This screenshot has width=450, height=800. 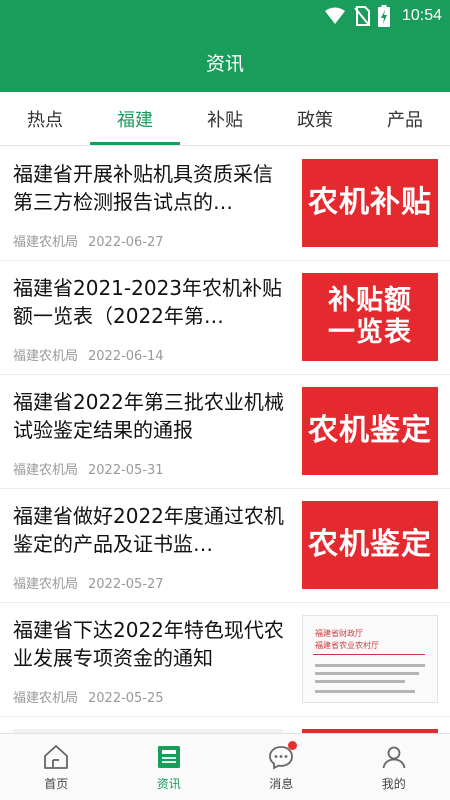 I want to click on news-meta: 福建农机局 2022-06-14, so click(x=88, y=354).